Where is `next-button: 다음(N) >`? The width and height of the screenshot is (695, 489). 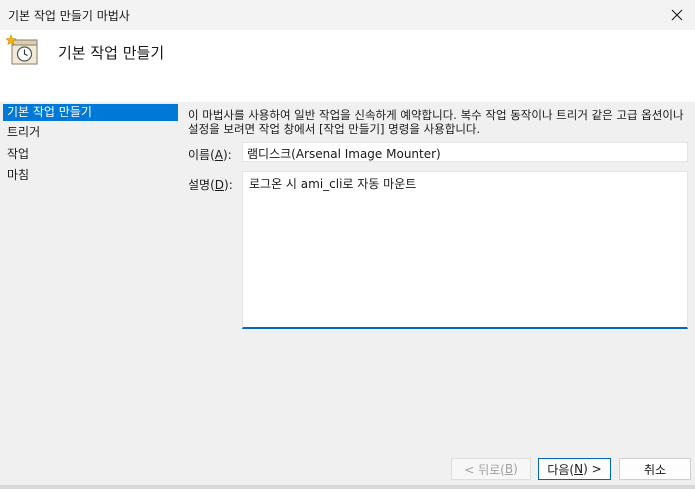
next-button: 다음(N) > is located at coordinates (574, 469).